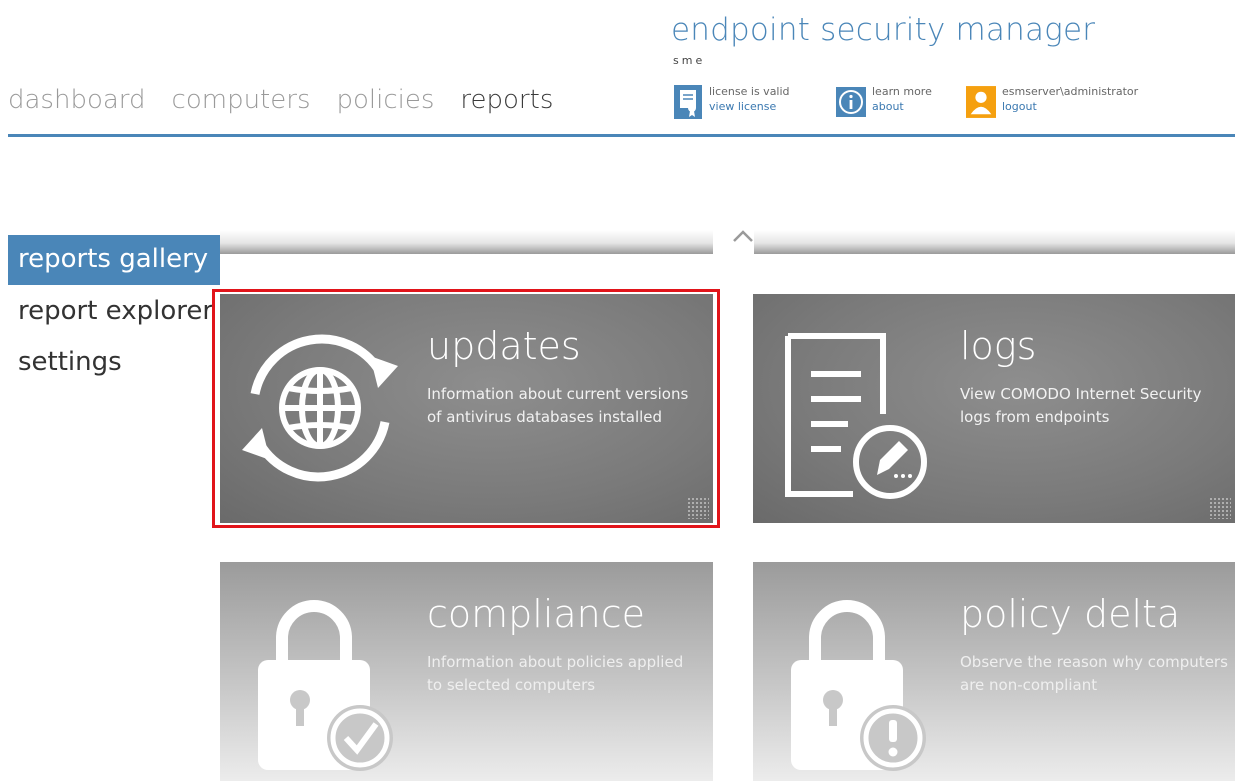 Image resolution: width=1235 pixels, height=781 pixels. What do you see at coordinates (883, 30) in the screenshot?
I see `app-title: endpoint security manager` at bounding box center [883, 30].